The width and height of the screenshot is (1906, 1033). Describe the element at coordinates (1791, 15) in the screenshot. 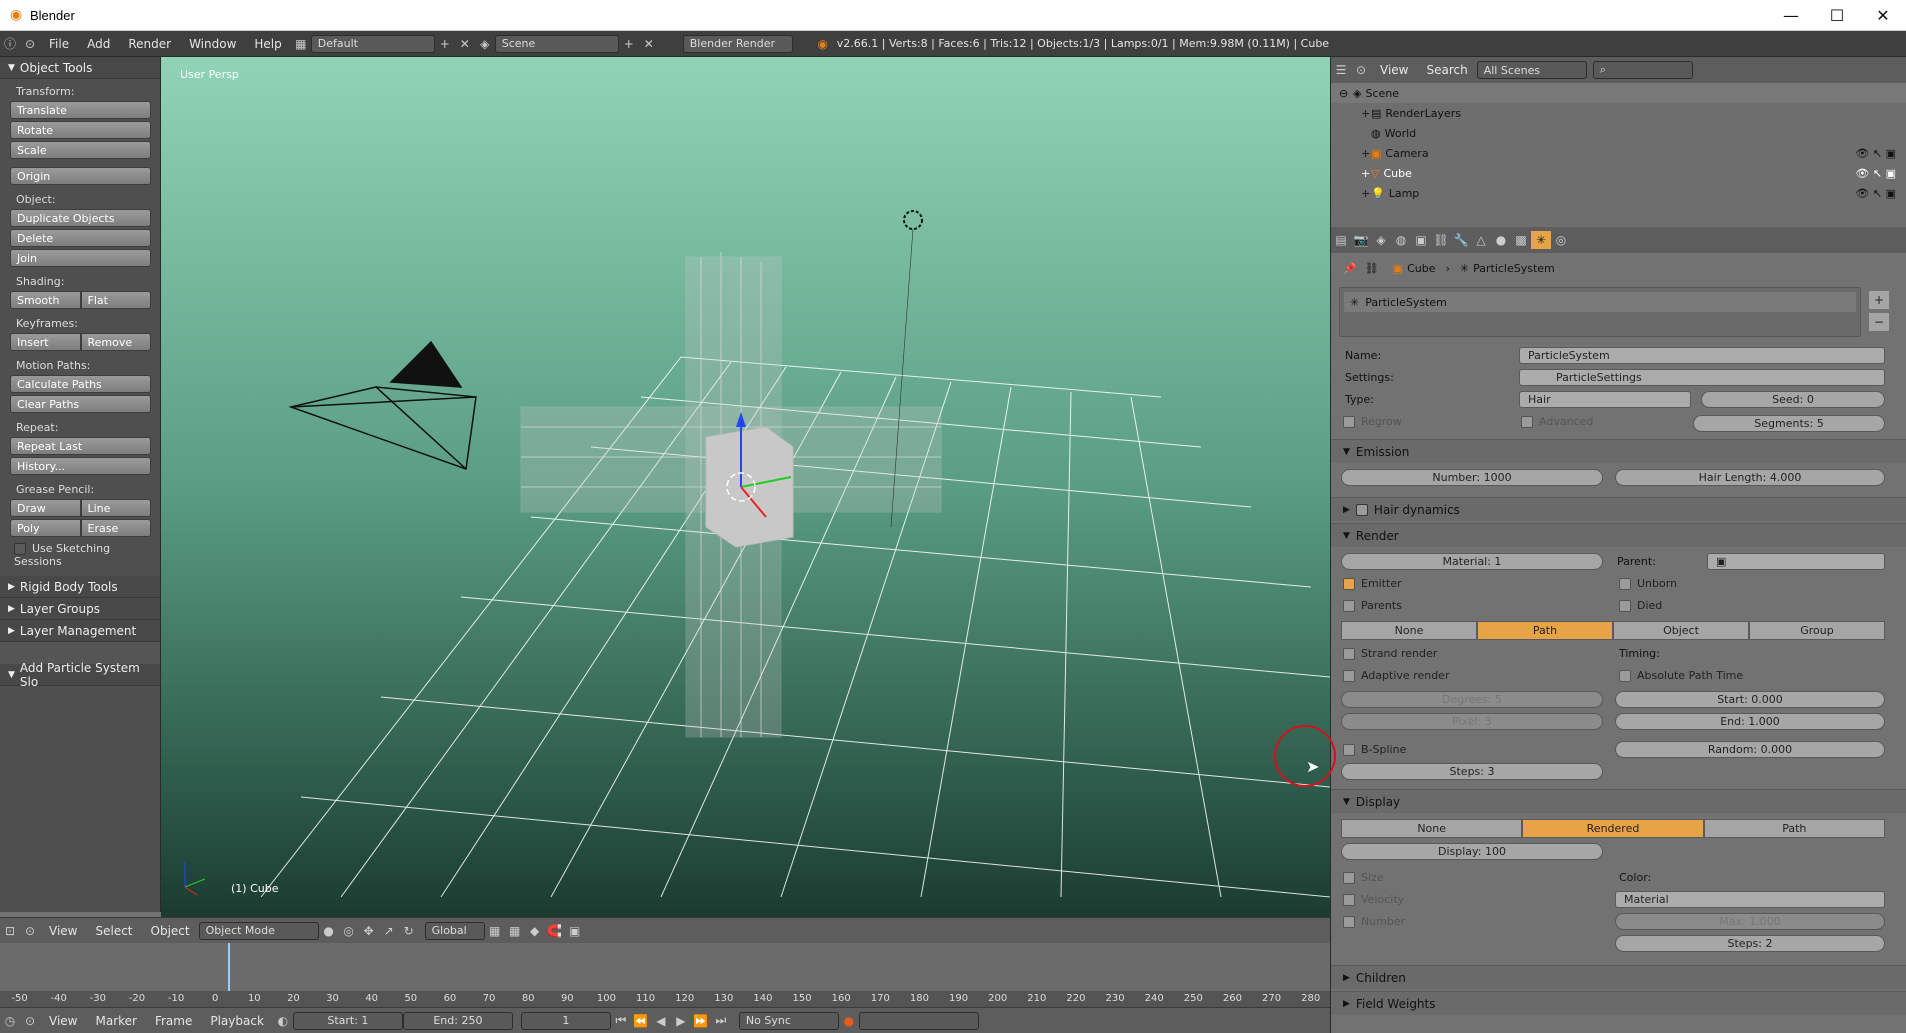

I see `minimize-button: —` at that location.